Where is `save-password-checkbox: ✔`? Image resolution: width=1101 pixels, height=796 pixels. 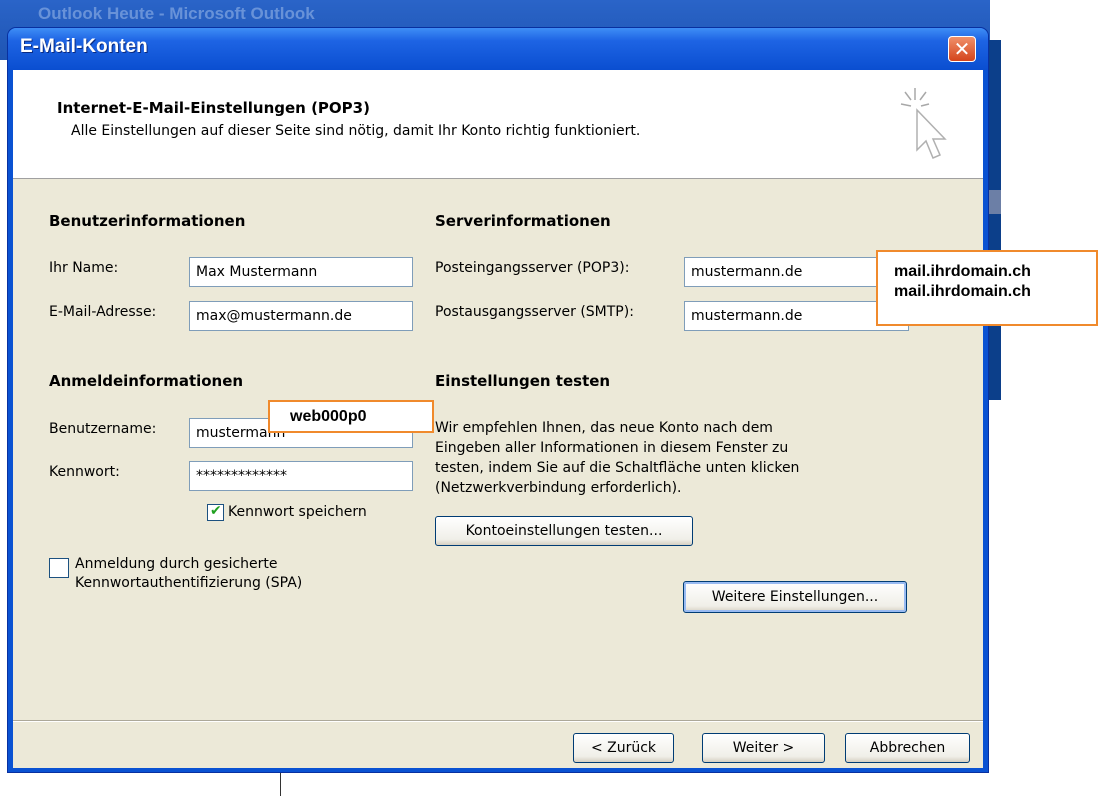
save-password-checkbox: ✔ is located at coordinates (215, 512).